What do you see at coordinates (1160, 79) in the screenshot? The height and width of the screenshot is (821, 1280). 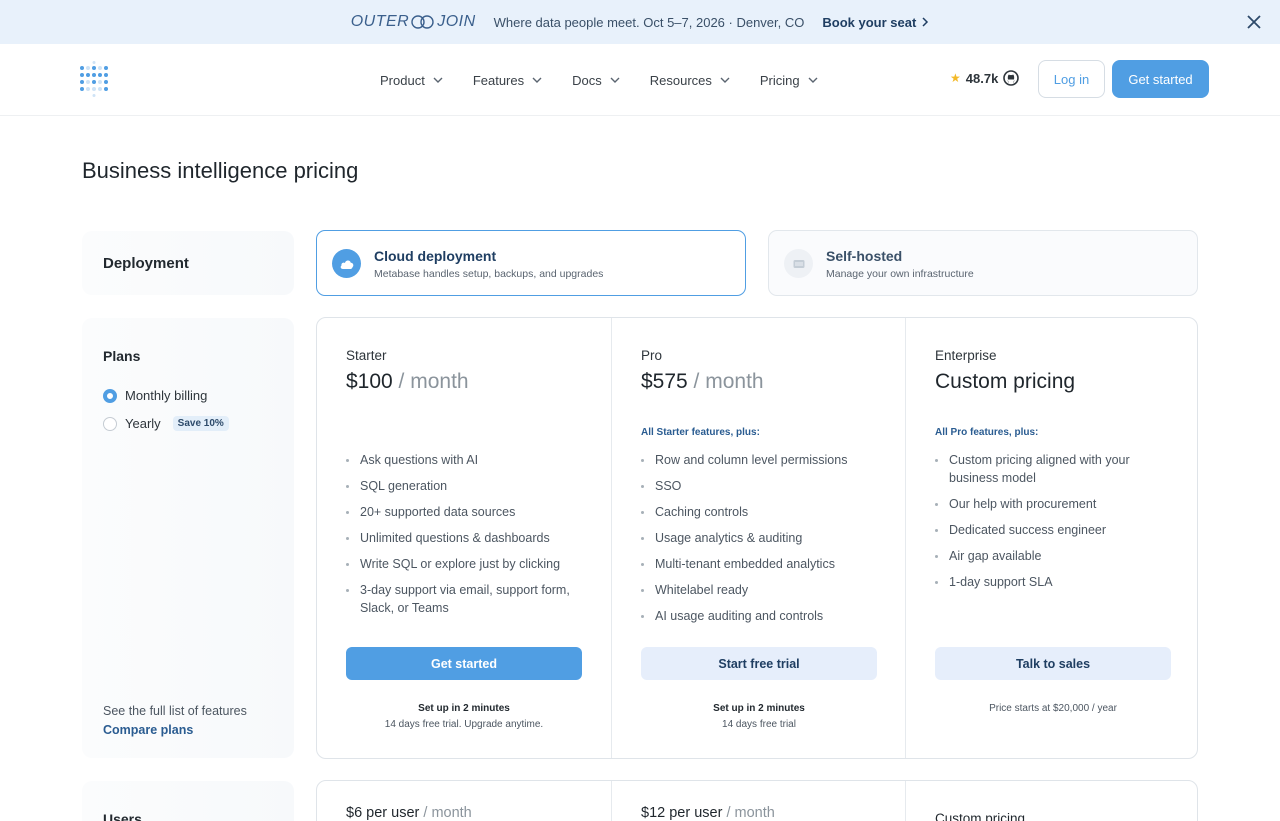 I see `get-started-nav-button: Get started` at bounding box center [1160, 79].